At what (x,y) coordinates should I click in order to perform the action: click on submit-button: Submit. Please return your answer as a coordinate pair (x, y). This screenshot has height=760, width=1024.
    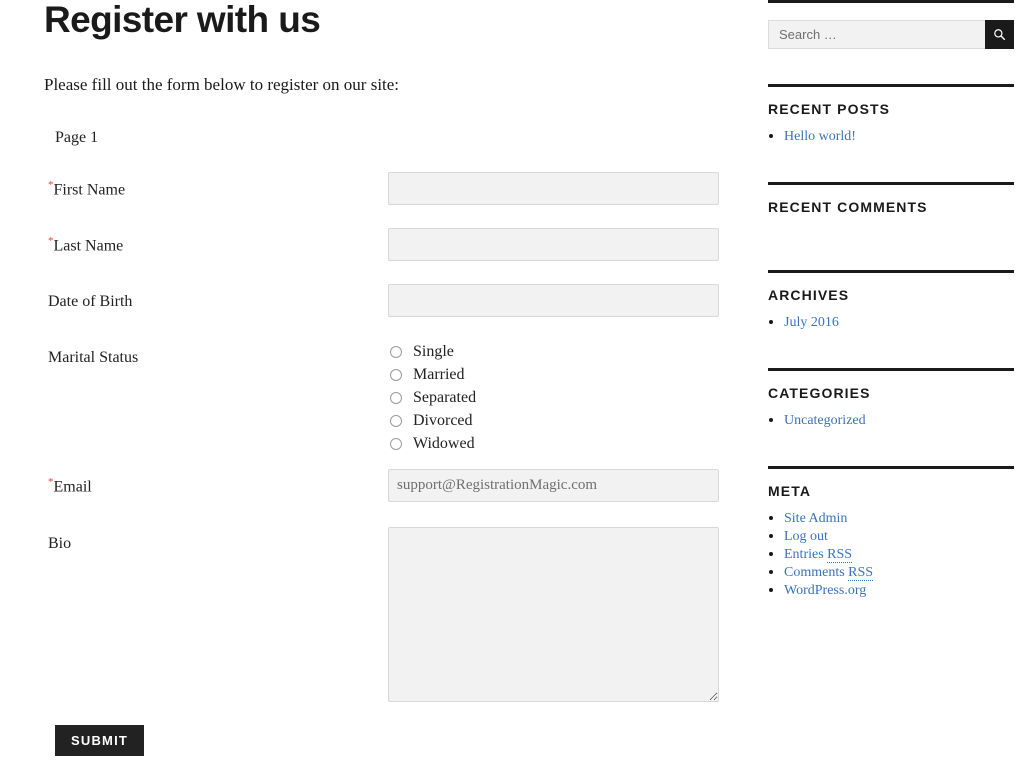
    Looking at the image, I should click on (100, 740).